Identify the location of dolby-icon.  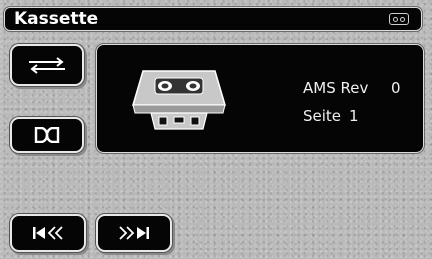
(47, 135).